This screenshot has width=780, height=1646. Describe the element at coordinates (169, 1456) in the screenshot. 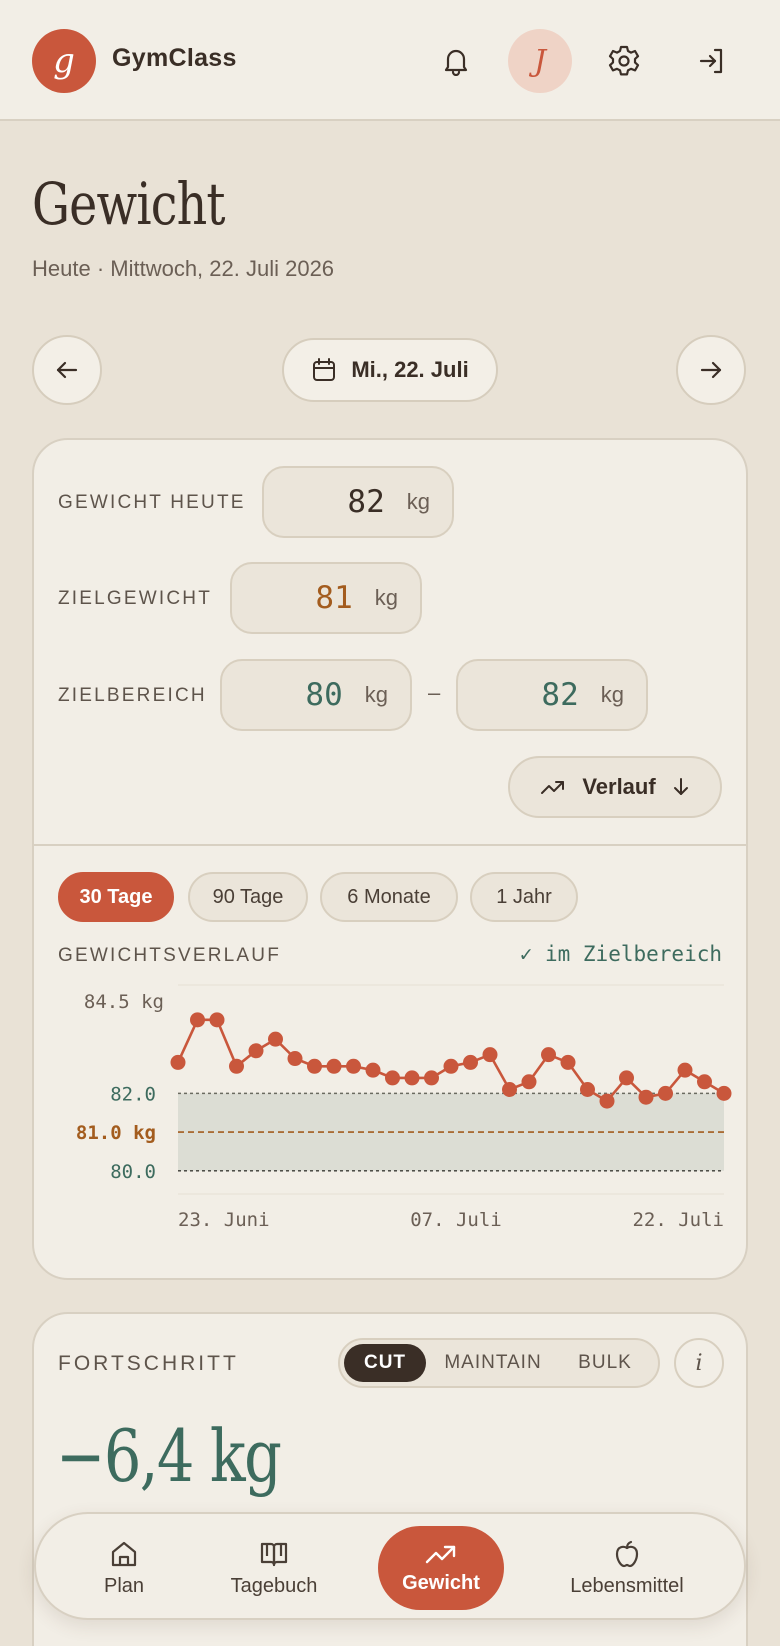

I see `weight-delta: −6,4 kg` at that location.